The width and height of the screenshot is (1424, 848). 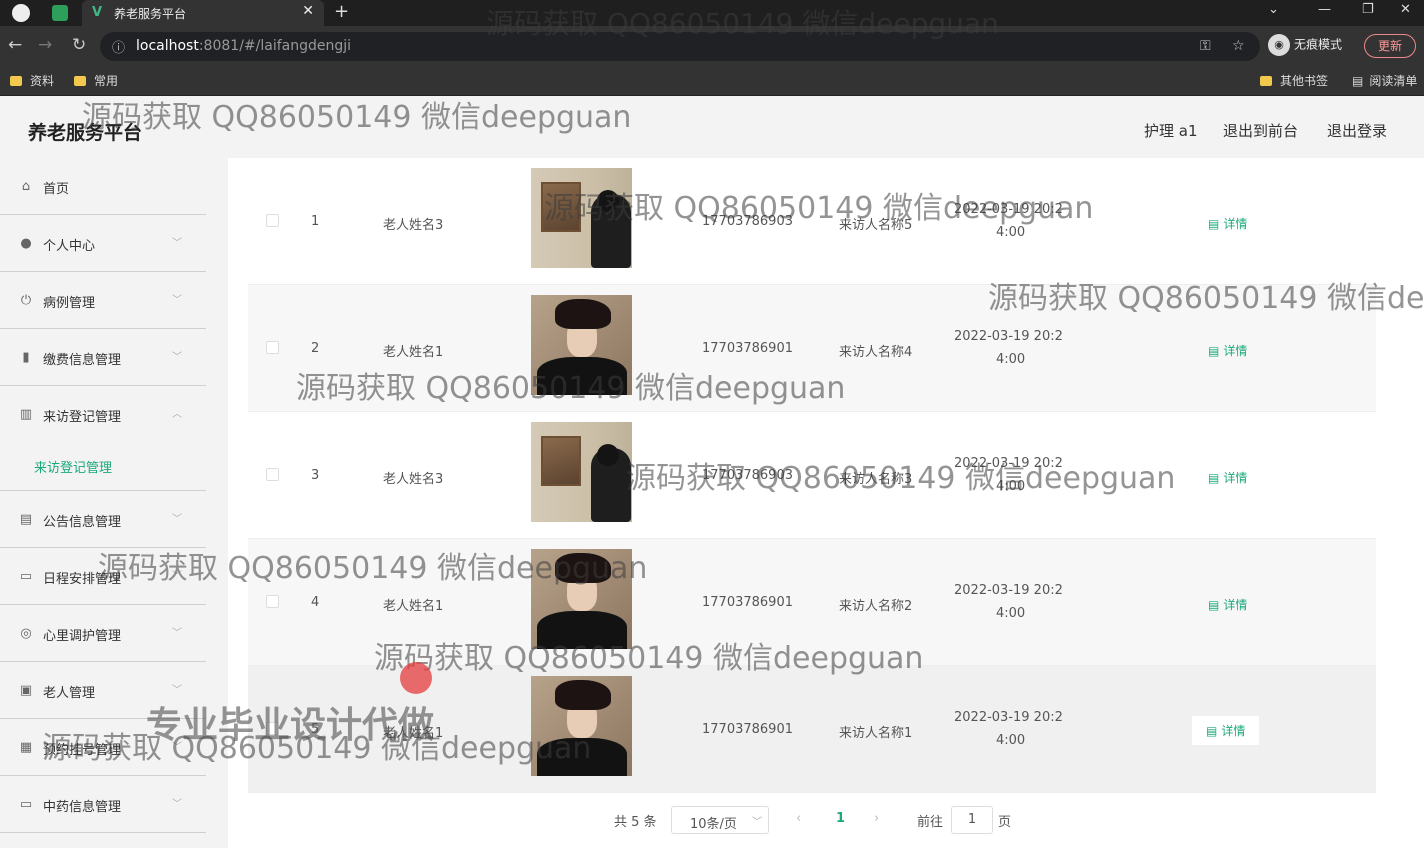 What do you see at coordinates (103, 243) in the screenshot?
I see `sidebar-item-profile: ● 个人中心 ﹀` at bounding box center [103, 243].